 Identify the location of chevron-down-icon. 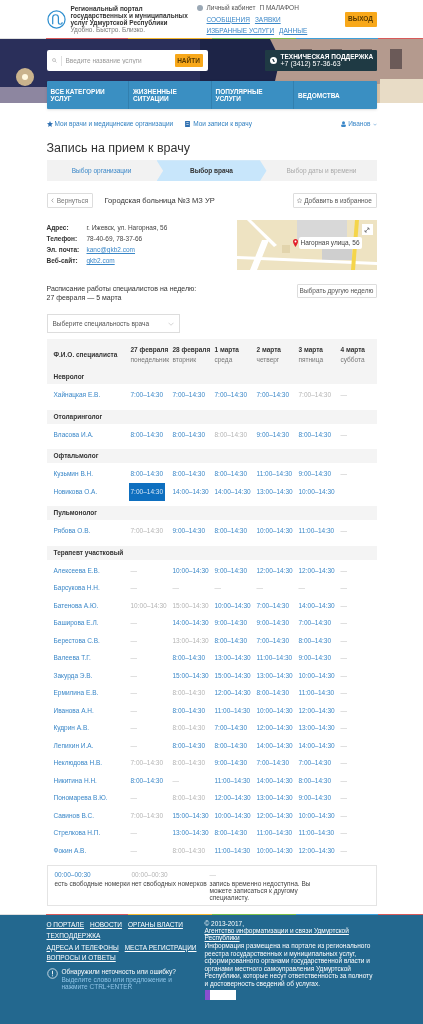
(170, 323).